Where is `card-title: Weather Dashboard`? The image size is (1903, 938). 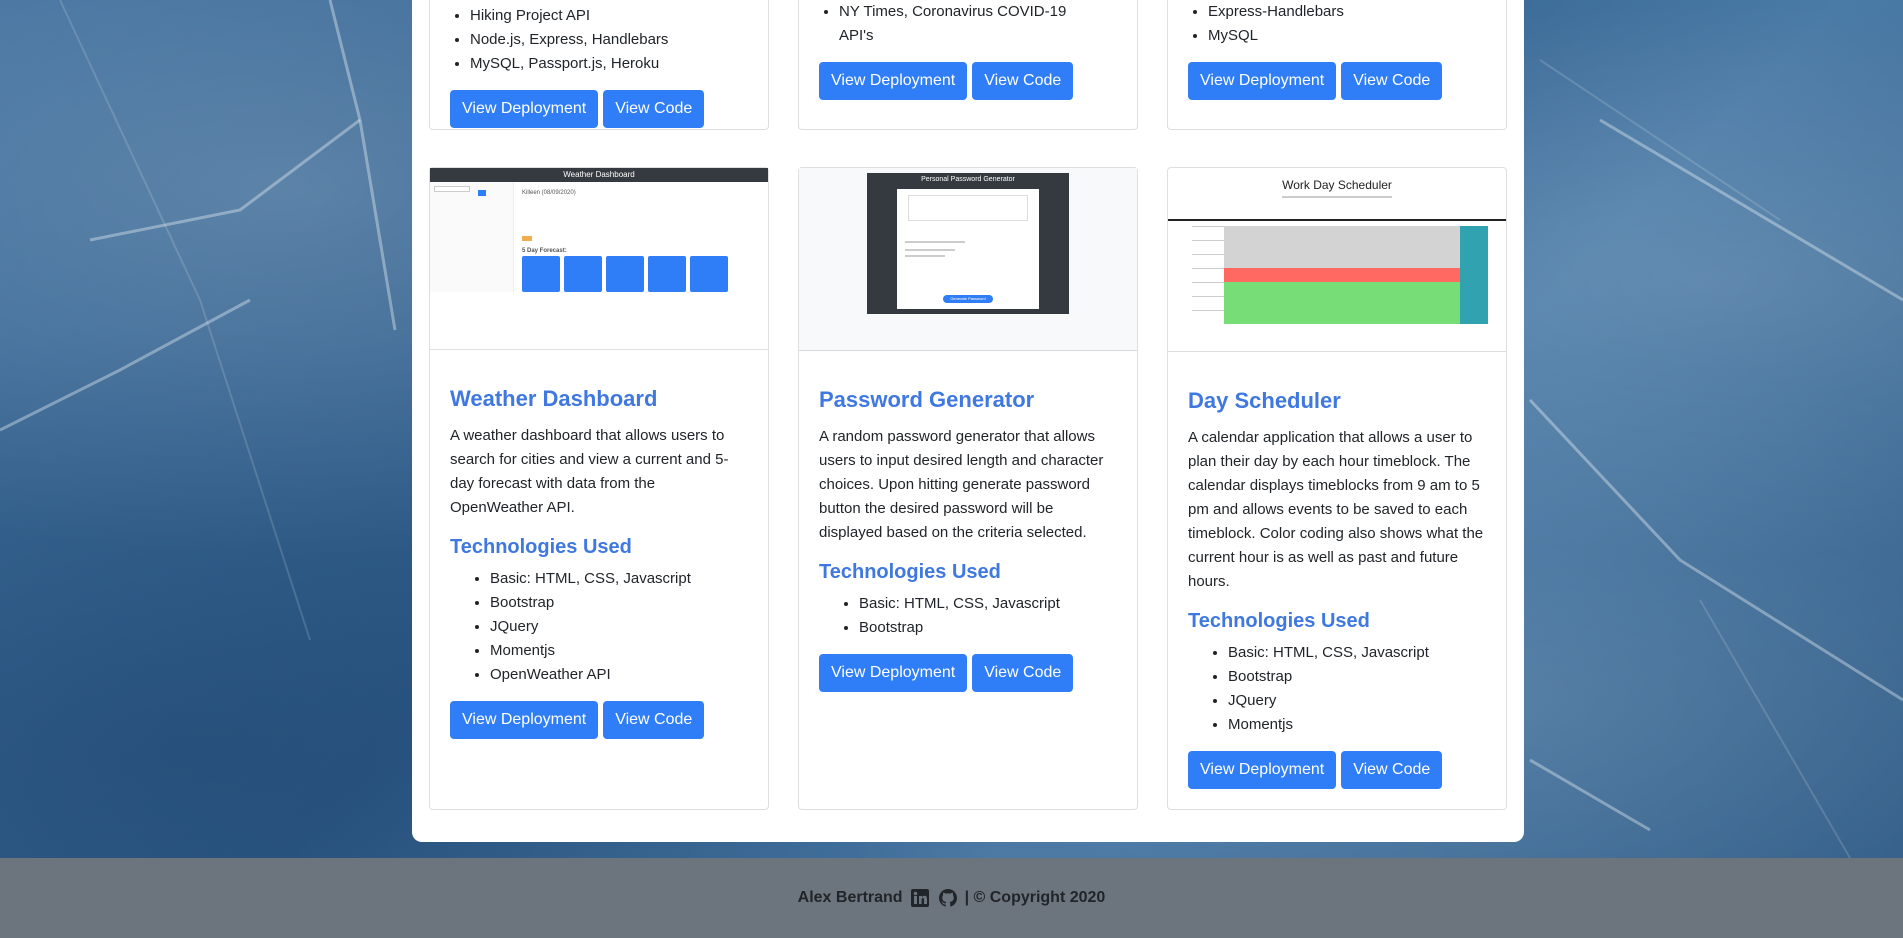
card-title: Weather Dashboard is located at coordinates (554, 398).